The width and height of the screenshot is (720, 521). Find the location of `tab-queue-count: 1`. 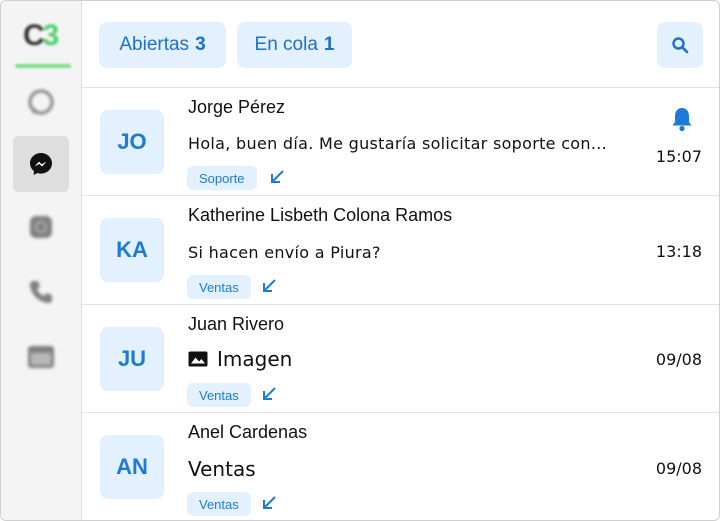

tab-queue-count: 1 is located at coordinates (329, 44).